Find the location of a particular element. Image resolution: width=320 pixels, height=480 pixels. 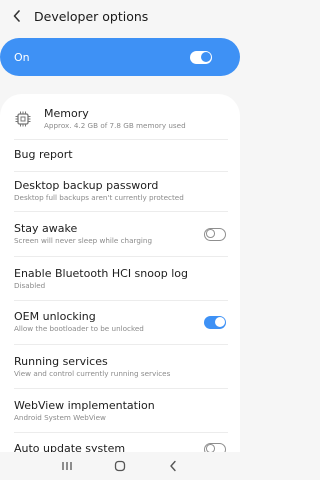

setting-subtitle: Allow the bootloader to be unlocked is located at coordinates (79, 328).